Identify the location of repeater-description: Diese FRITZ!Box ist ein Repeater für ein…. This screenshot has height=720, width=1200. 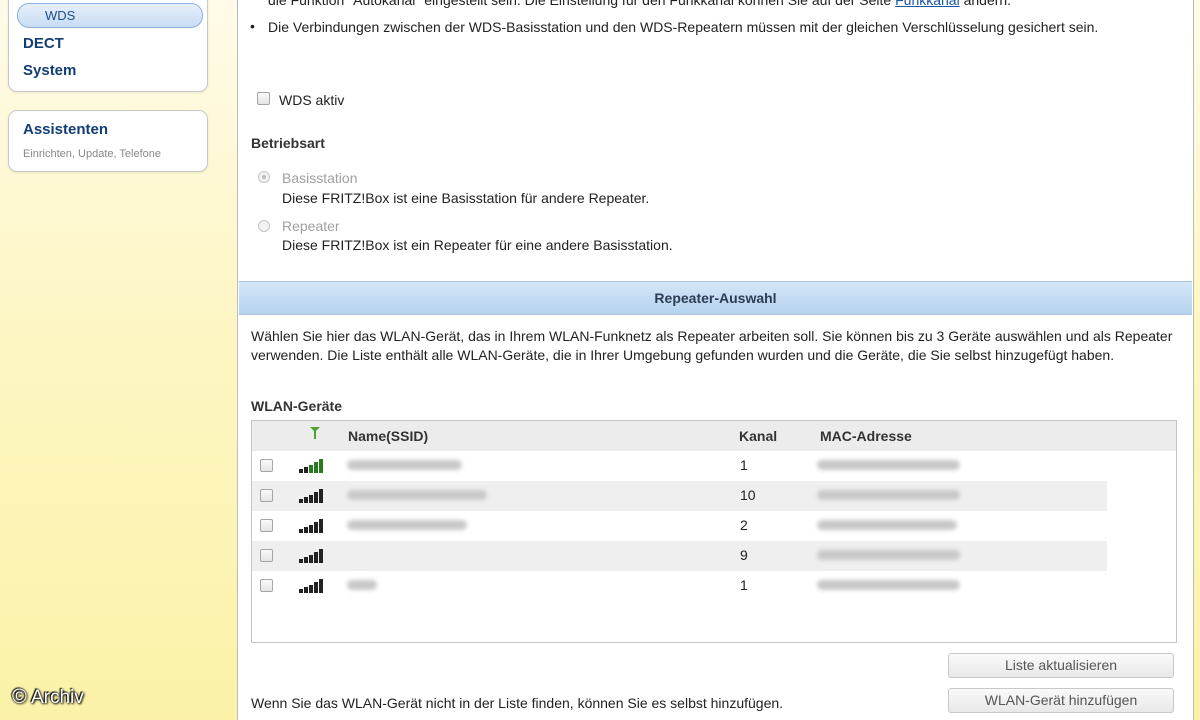
(477, 245).